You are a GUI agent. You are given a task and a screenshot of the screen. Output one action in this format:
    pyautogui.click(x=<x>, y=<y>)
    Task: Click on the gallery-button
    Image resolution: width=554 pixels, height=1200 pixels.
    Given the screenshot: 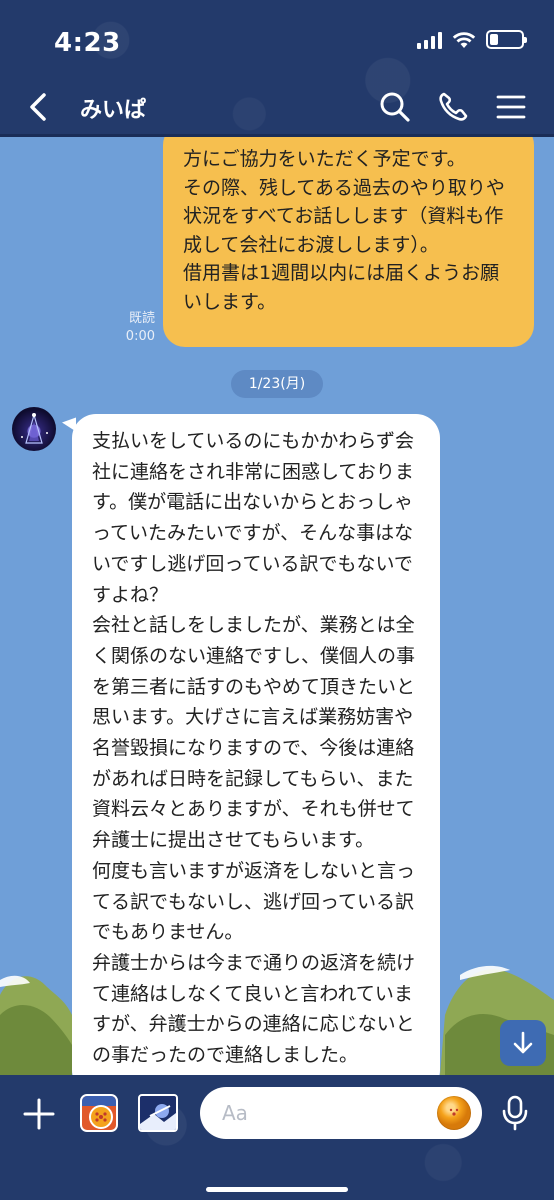 What is the action you would take?
    pyautogui.click(x=158, y=1113)
    